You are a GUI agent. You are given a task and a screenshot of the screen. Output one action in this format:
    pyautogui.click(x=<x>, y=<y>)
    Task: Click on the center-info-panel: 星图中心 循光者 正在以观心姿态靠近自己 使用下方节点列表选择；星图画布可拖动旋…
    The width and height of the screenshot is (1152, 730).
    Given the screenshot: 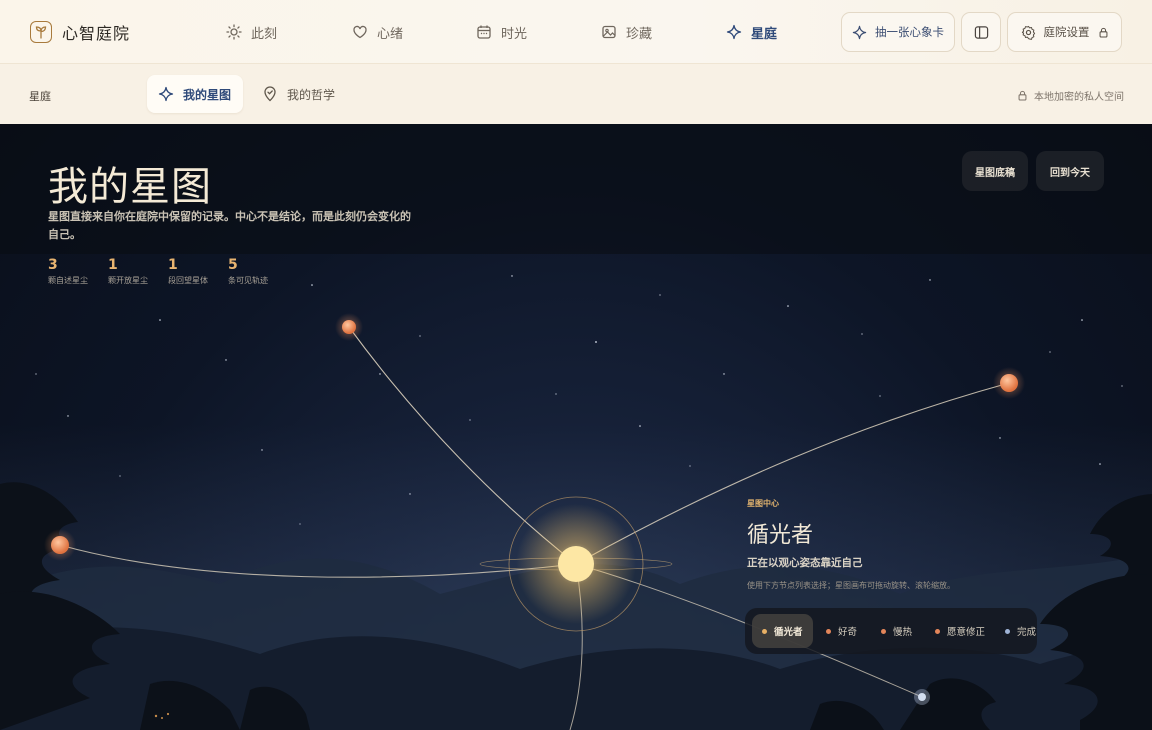 What is the action you would take?
    pyautogui.click(x=851, y=544)
    